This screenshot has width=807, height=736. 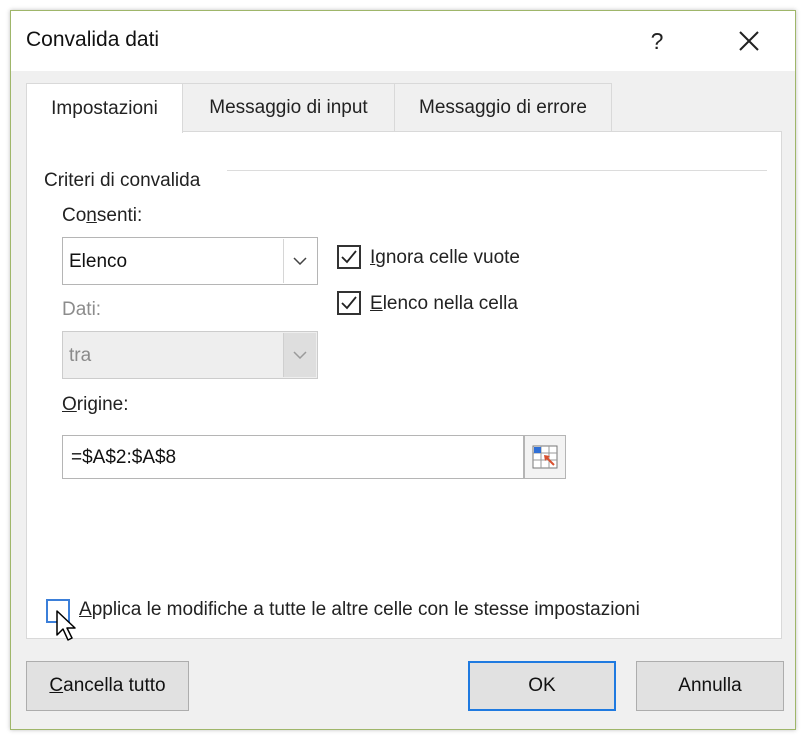 I want to click on ok-label: OK, so click(x=542, y=685).